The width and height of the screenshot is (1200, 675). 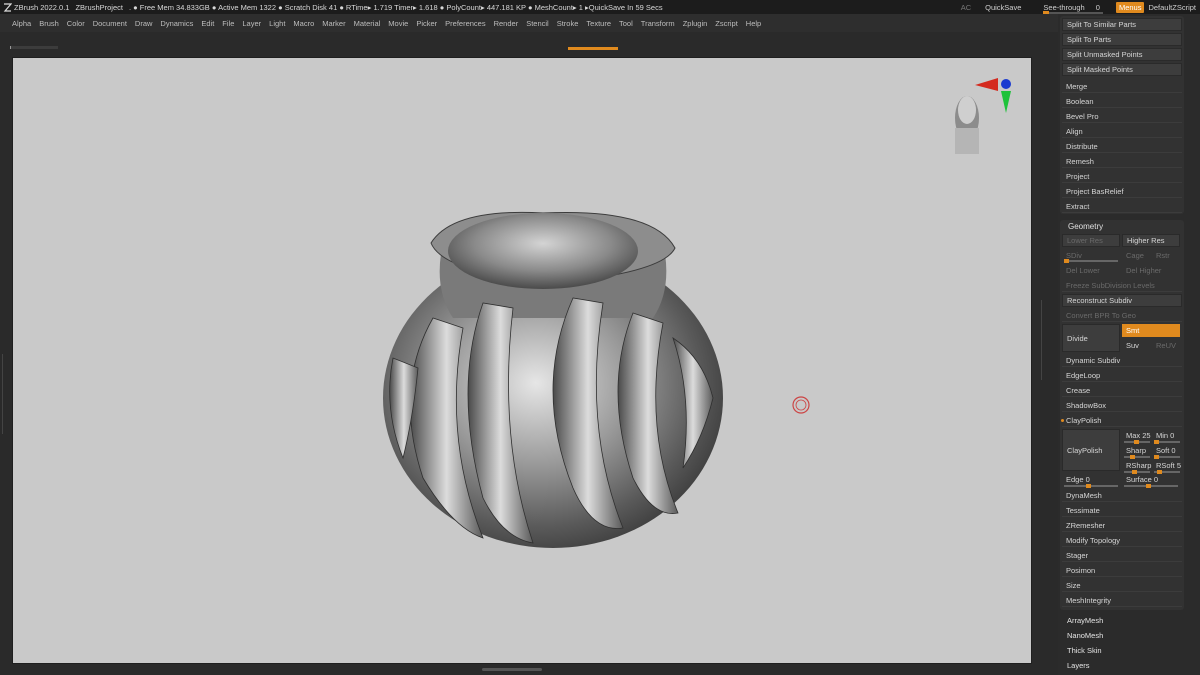 I want to click on meshintegrity-button: MeshIntegrity, so click(x=1122, y=600).